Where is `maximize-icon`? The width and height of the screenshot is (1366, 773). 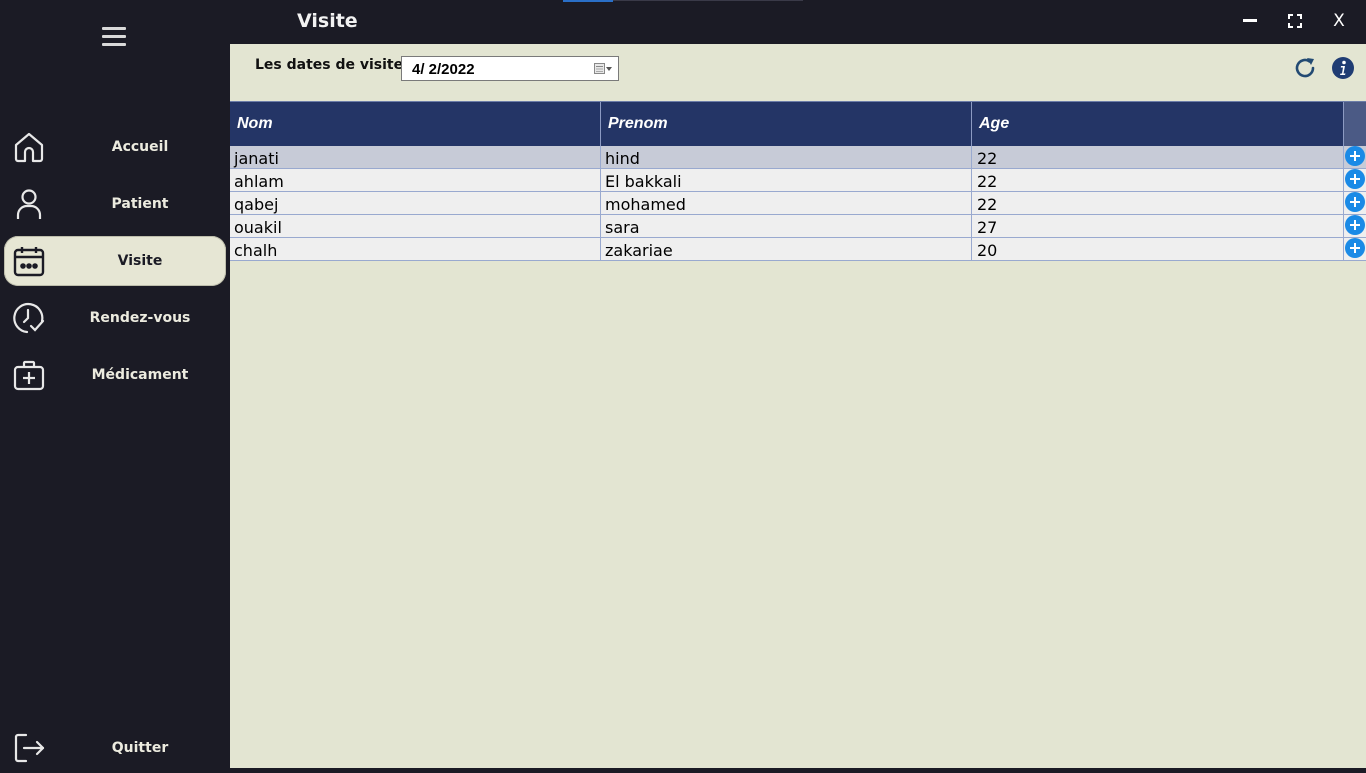 maximize-icon is located at coordinates (1295, 21).